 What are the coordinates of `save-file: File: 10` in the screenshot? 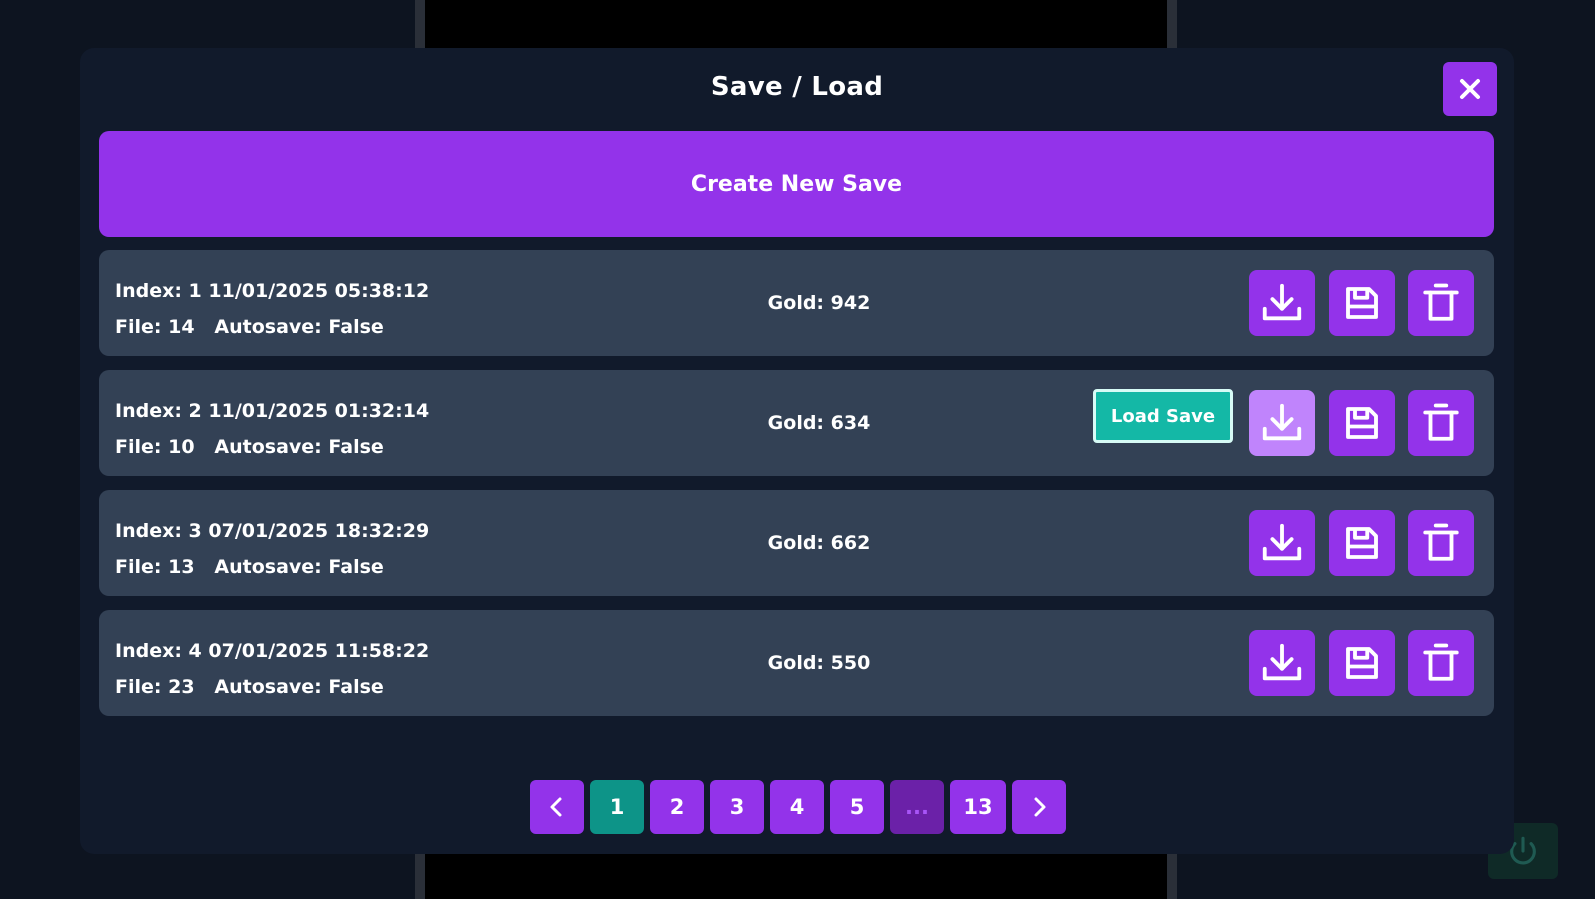 It's located at (155, 447).